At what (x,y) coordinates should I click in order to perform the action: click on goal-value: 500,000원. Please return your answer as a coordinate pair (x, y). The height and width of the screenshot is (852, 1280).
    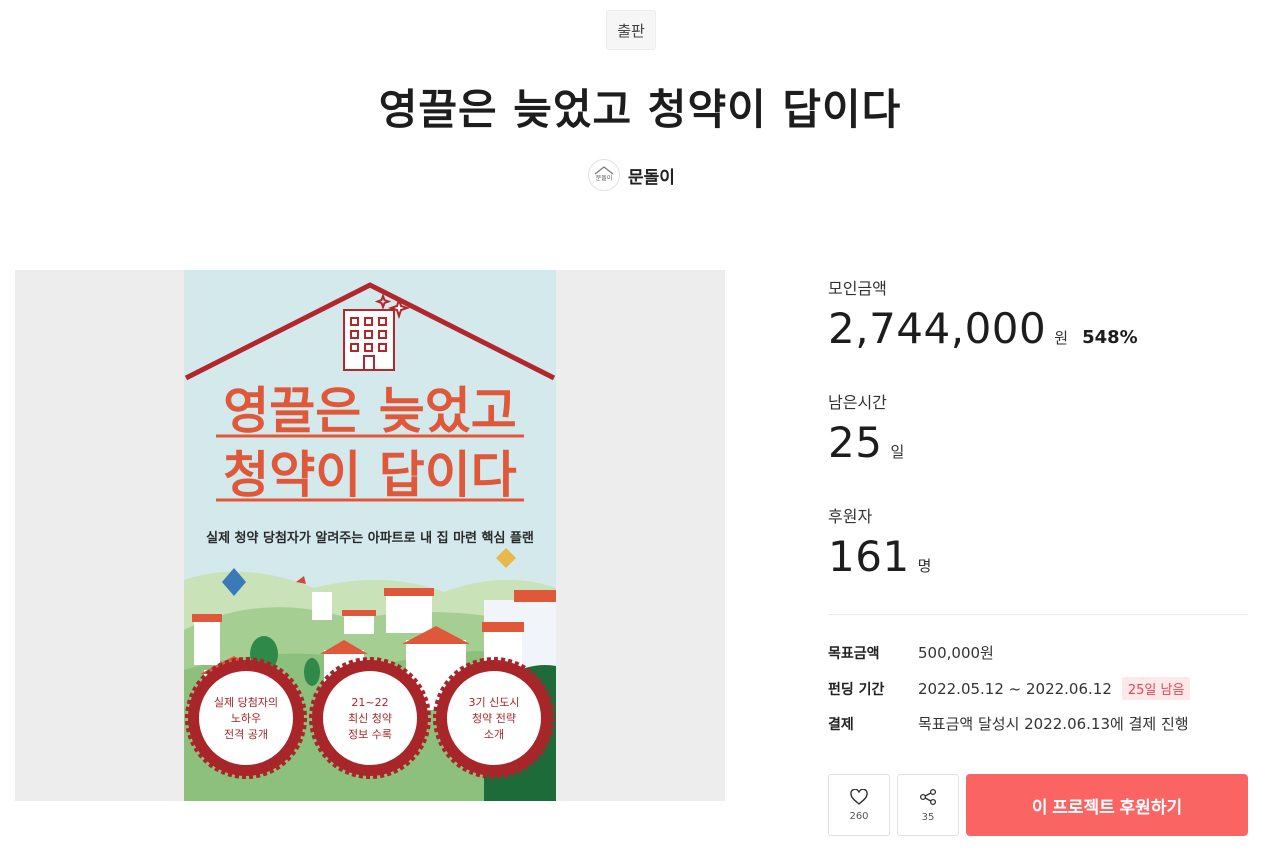
    Looking at the image, I should click on (956, 653).